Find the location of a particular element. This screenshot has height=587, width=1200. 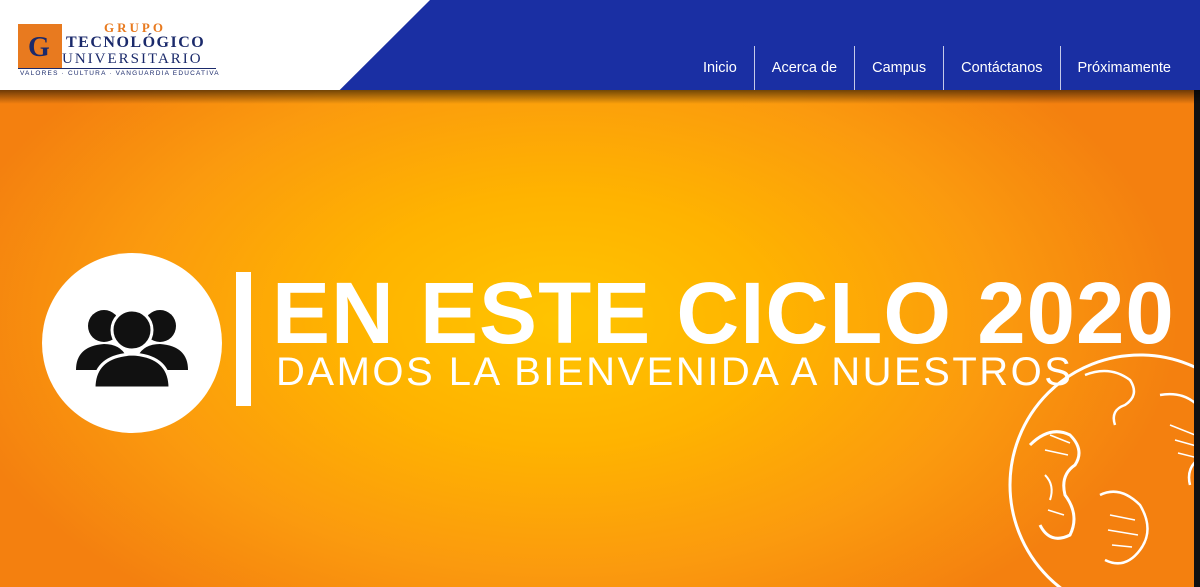

nav-item-campus: Campus is located at coordinates (898, 68).